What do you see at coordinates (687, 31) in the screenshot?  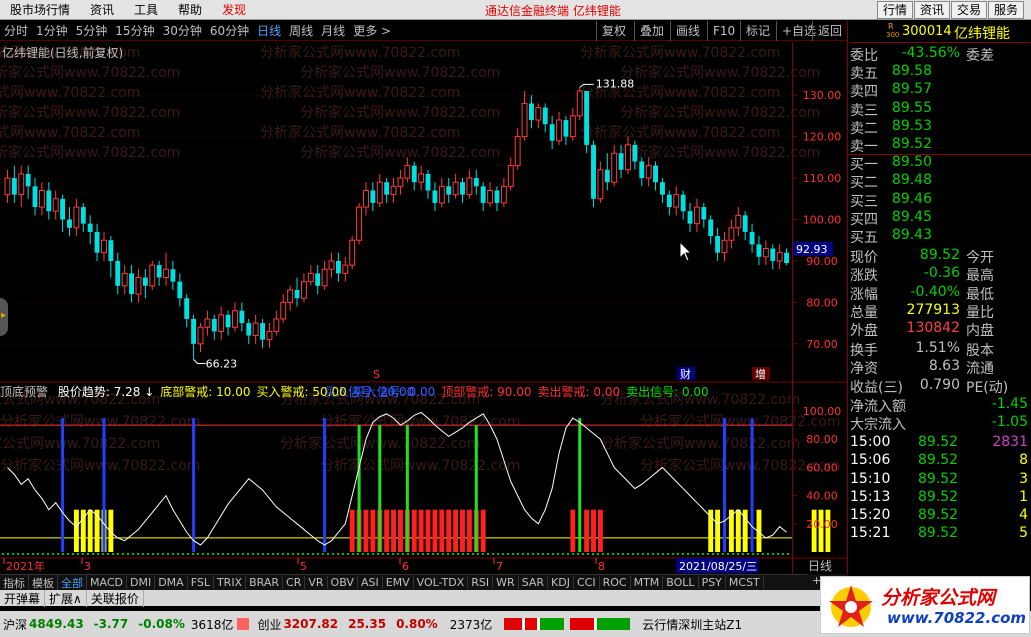 I see `draw-button: 画线` at bounding box center [687, 31].